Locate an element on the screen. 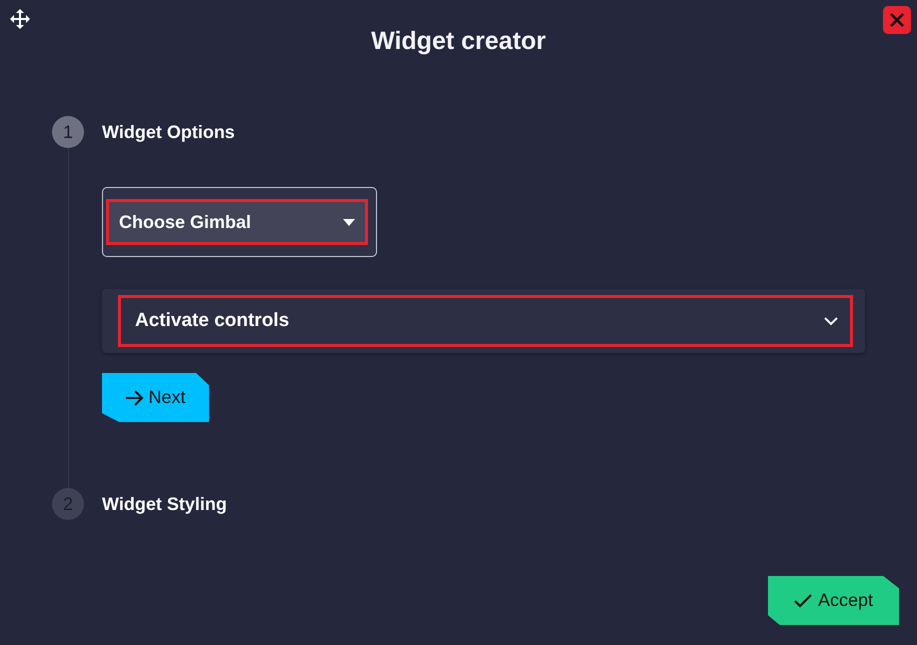 The width and height of the screenshot is (917, 645). close-icon is located at coordinates (897, 20).